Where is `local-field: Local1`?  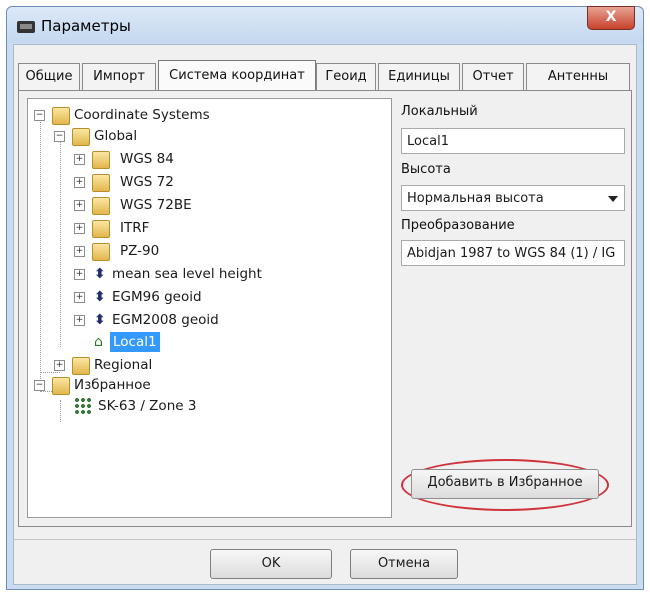 local-field: Local1 is located at coordinates (513, 141).